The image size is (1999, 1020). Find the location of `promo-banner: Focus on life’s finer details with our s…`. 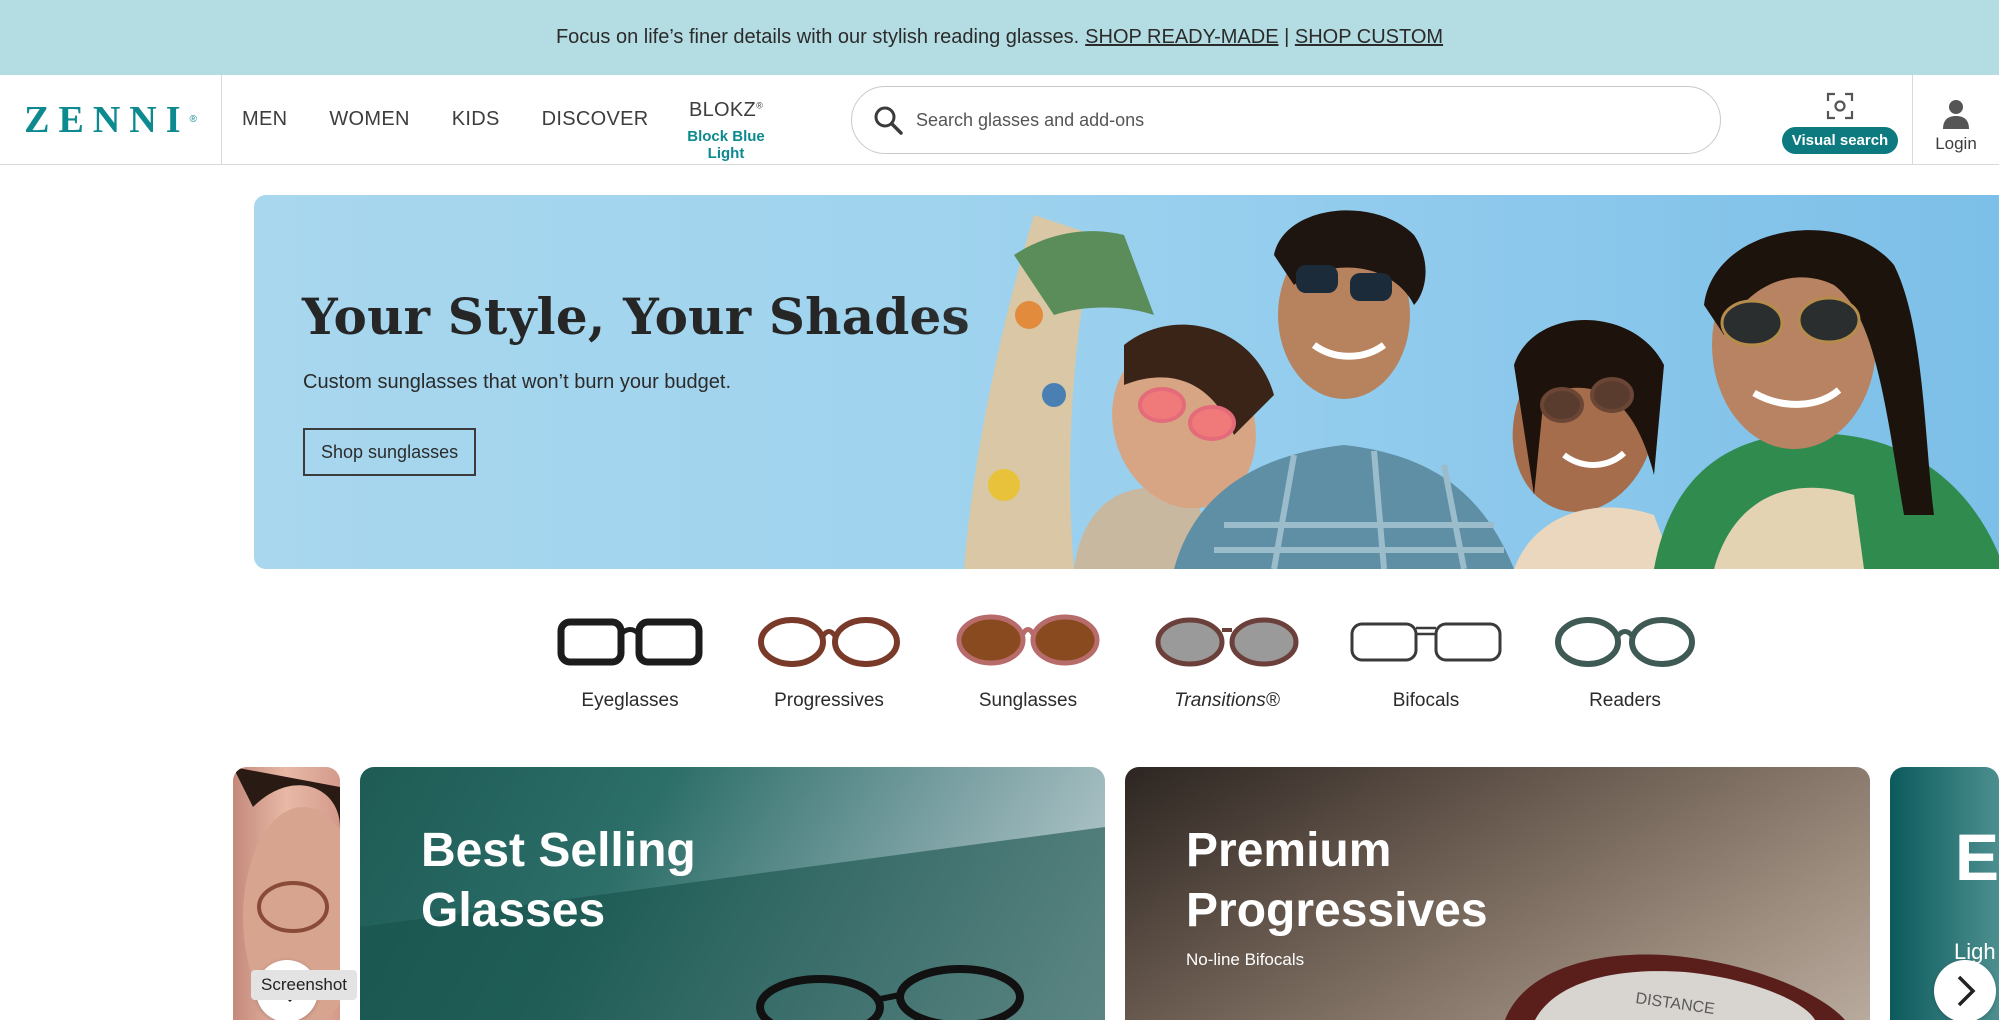

promo-banner: Focus on life’s finer details with our s… is located at coordinates (999, 37).